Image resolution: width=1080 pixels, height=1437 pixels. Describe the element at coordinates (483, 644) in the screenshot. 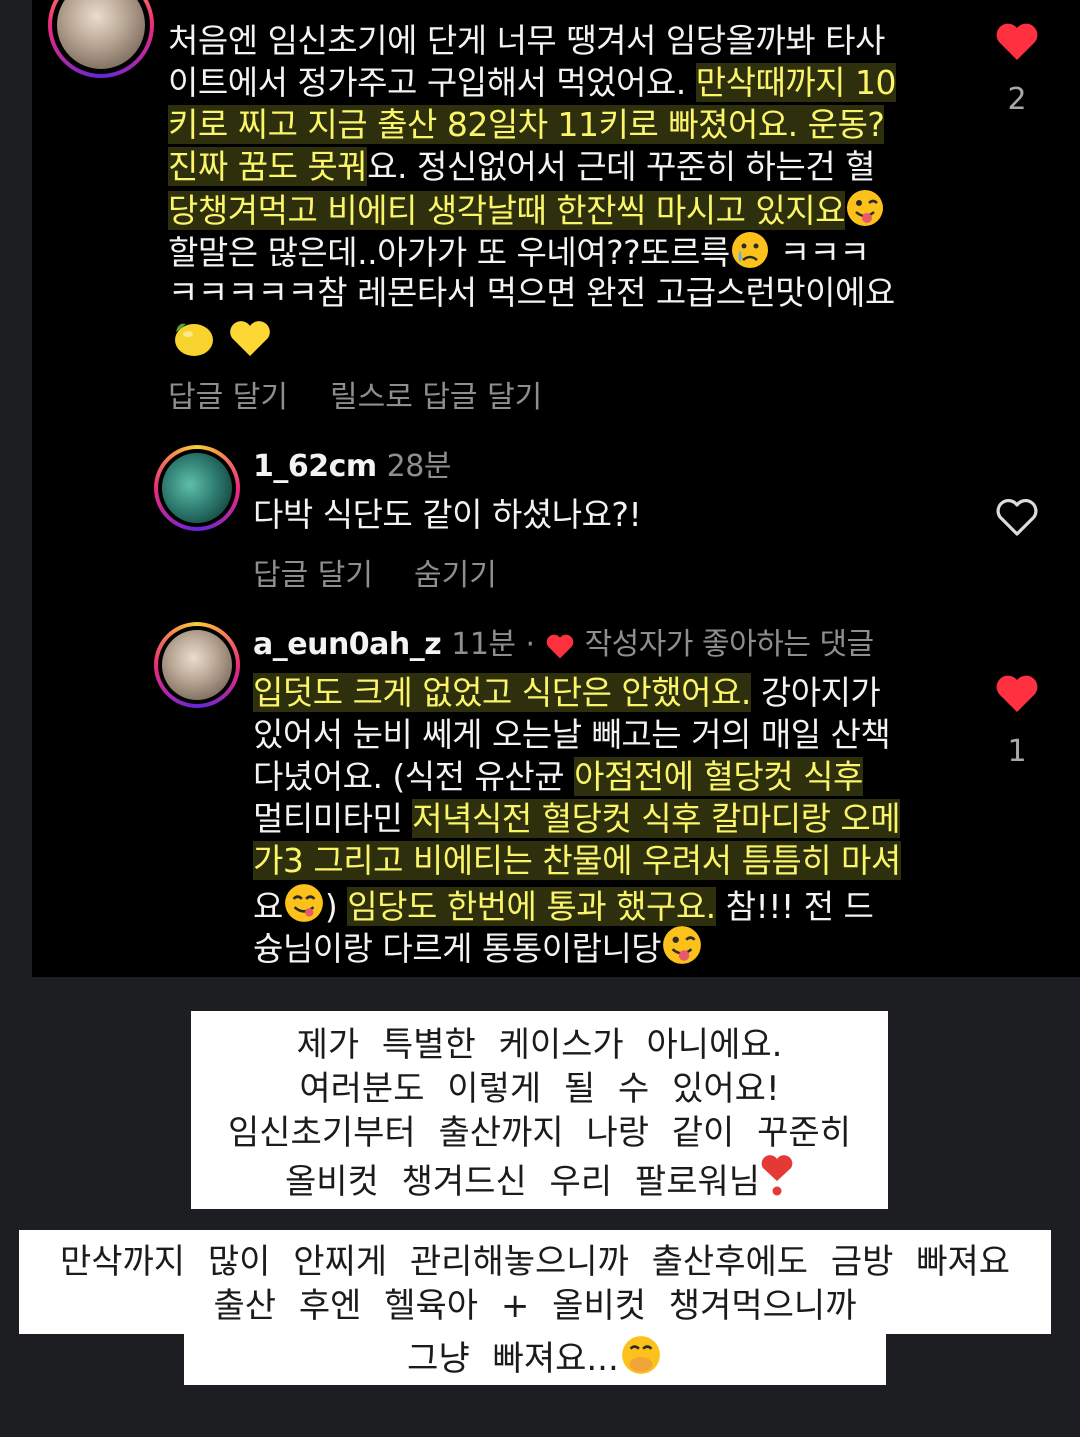

I see `timestamp: 11분` at that location.